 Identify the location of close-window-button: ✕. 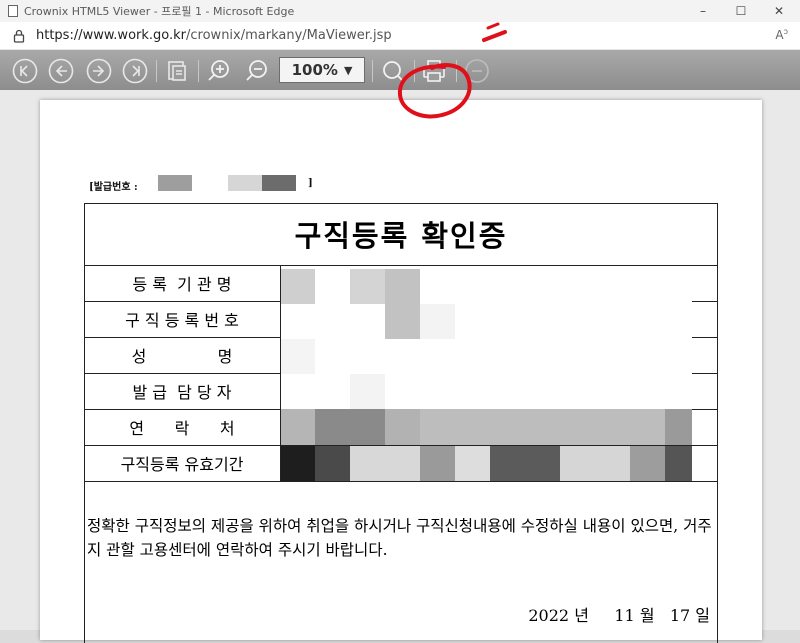
(779, 11).